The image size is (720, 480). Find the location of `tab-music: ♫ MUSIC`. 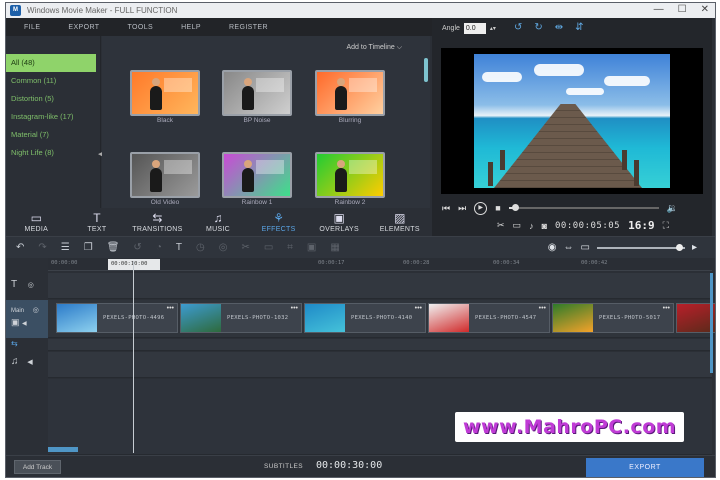

tab-music: ♫ MUSIC is located at coordinates (218, 222).